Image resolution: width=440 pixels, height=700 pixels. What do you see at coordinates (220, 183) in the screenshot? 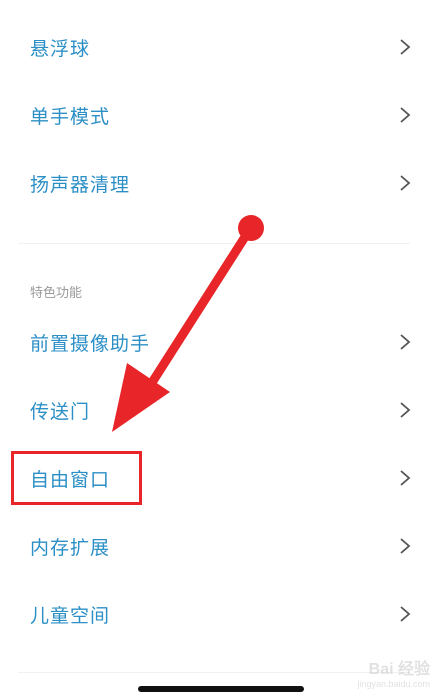
I see `menu-item-speaker-clean: 扬声器清理` at bounding box center [220, 183].